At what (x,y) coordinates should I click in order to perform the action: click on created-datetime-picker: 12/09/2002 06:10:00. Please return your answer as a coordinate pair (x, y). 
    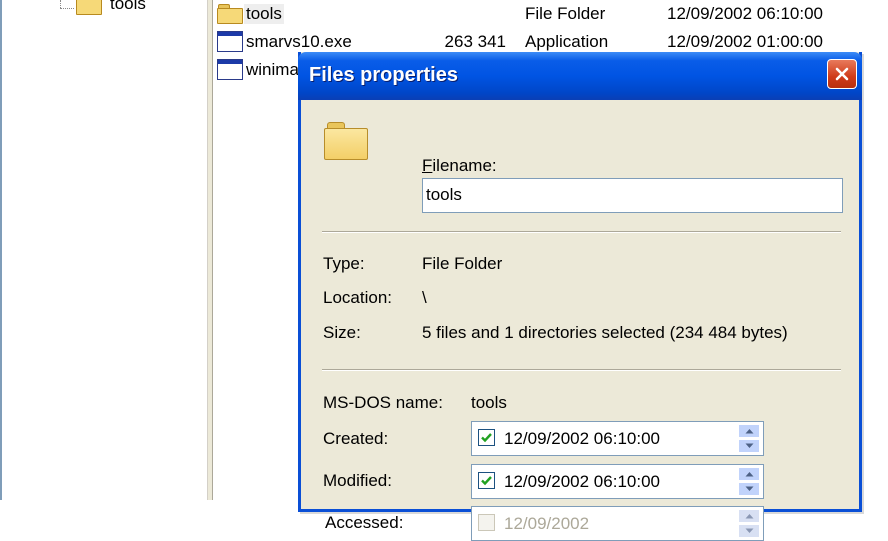
    Looking at the image, I should click on (617, 438).